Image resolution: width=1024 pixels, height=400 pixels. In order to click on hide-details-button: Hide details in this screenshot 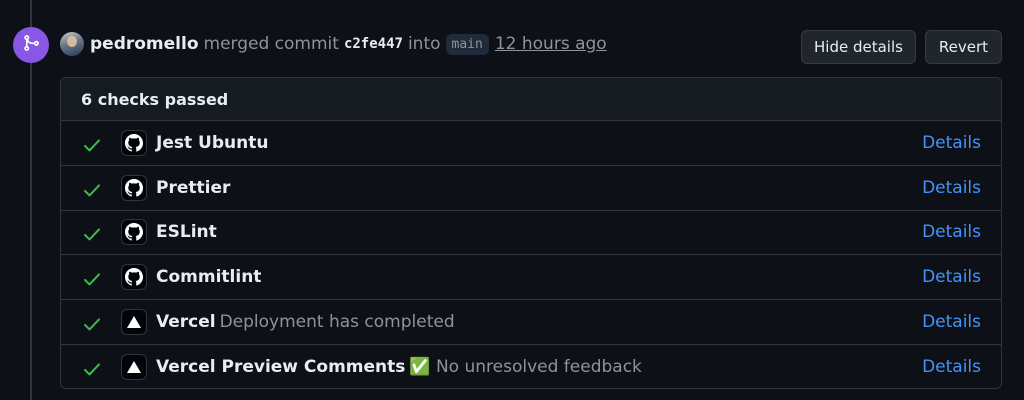, I will do `click(858, 47)`.